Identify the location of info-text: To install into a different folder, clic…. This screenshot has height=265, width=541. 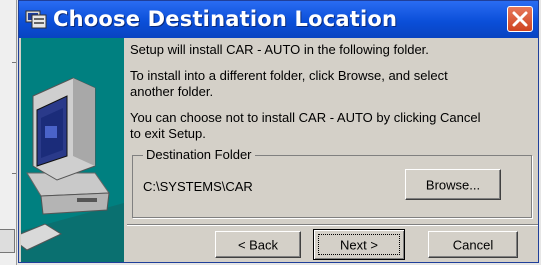
(289, 75).